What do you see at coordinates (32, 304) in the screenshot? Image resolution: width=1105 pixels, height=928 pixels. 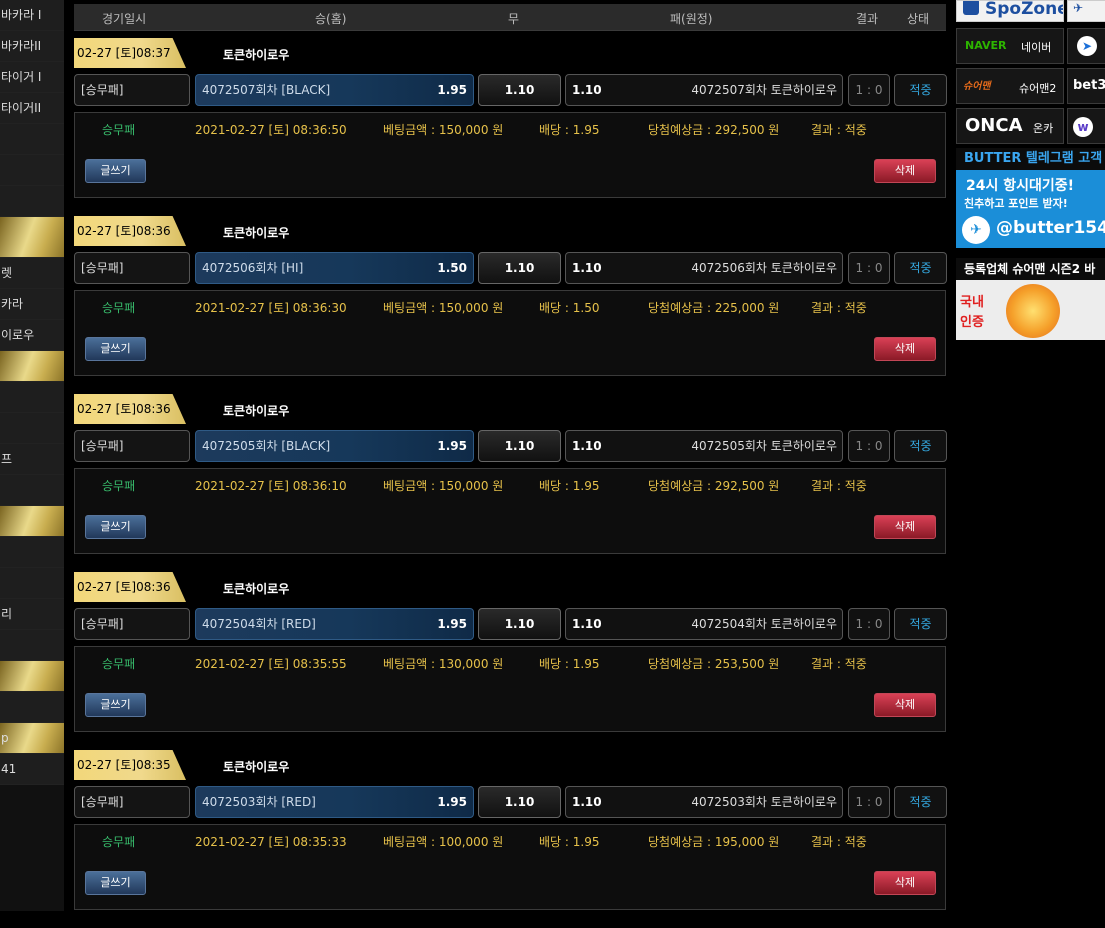 I see `sidebar-item: 카라` at bounding box center [32, 304].